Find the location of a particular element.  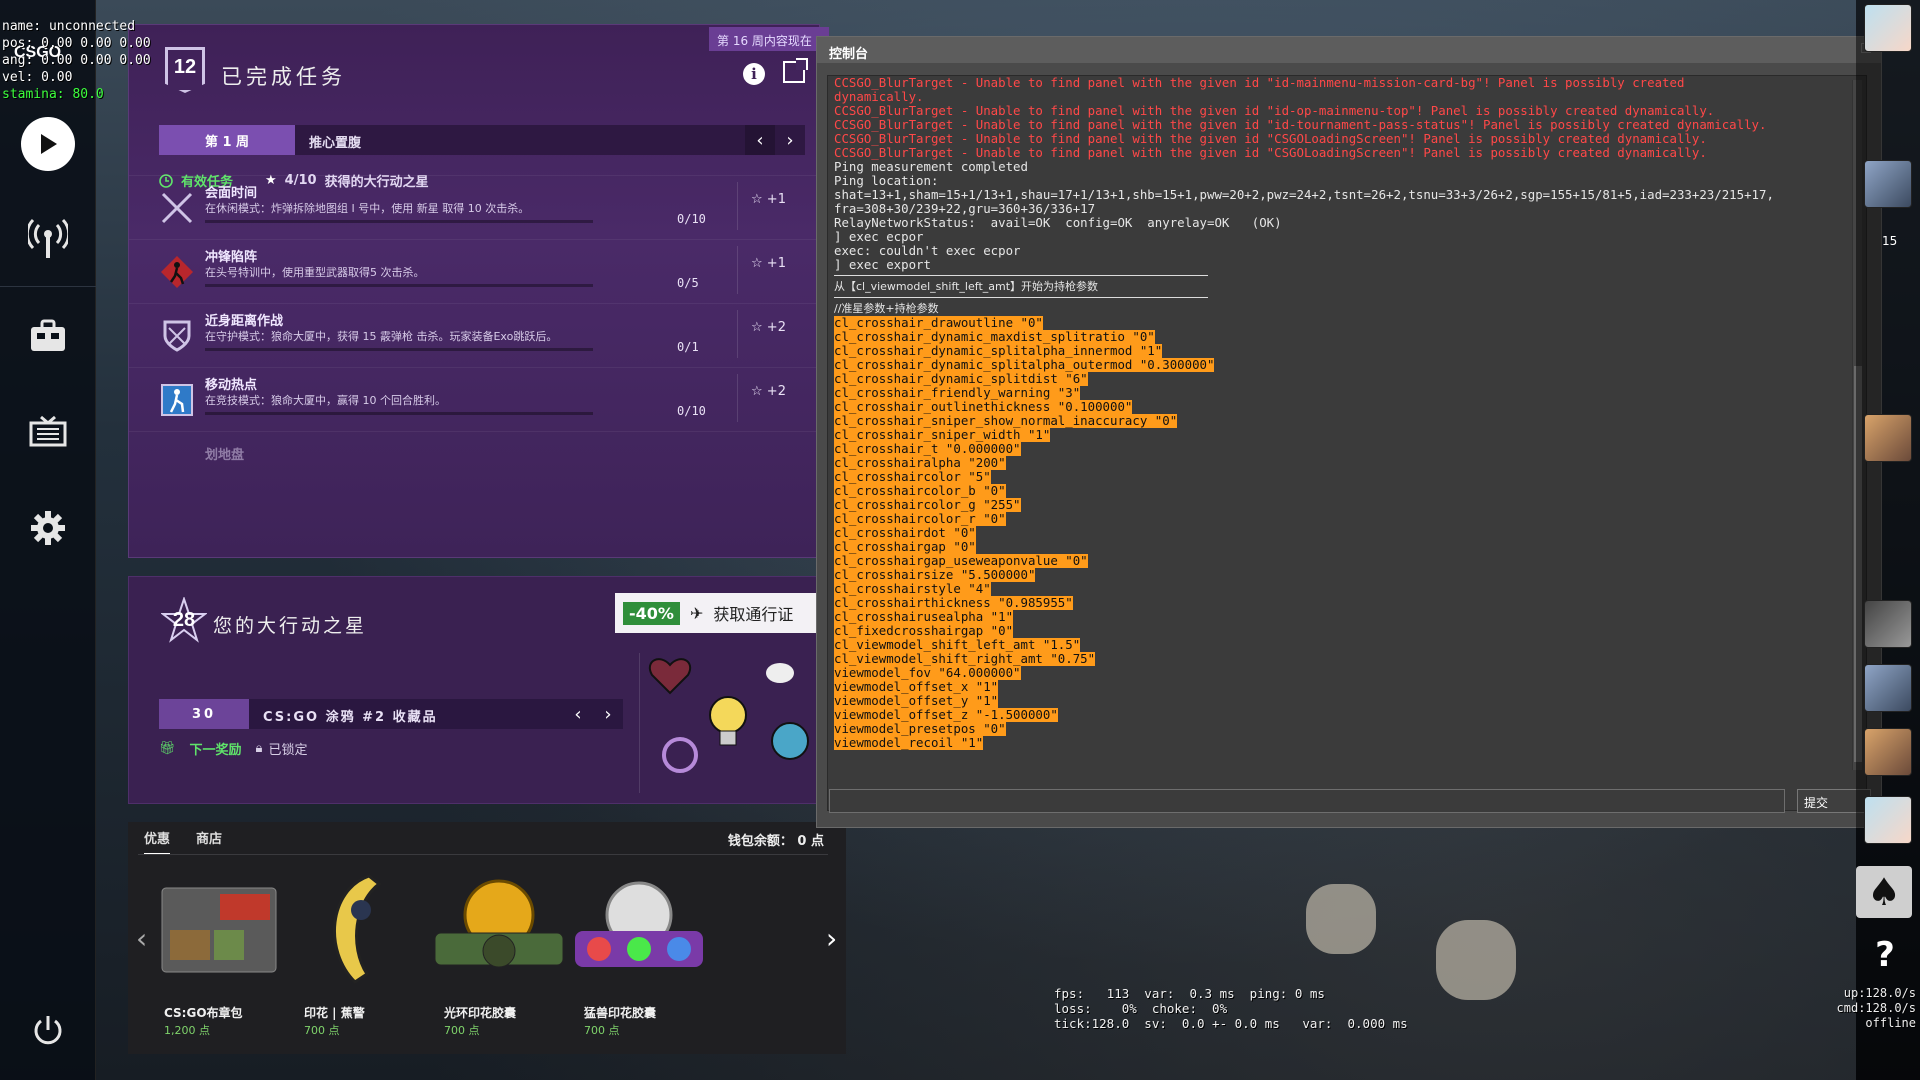

info-icon: i is located at coordinates (754, 74).